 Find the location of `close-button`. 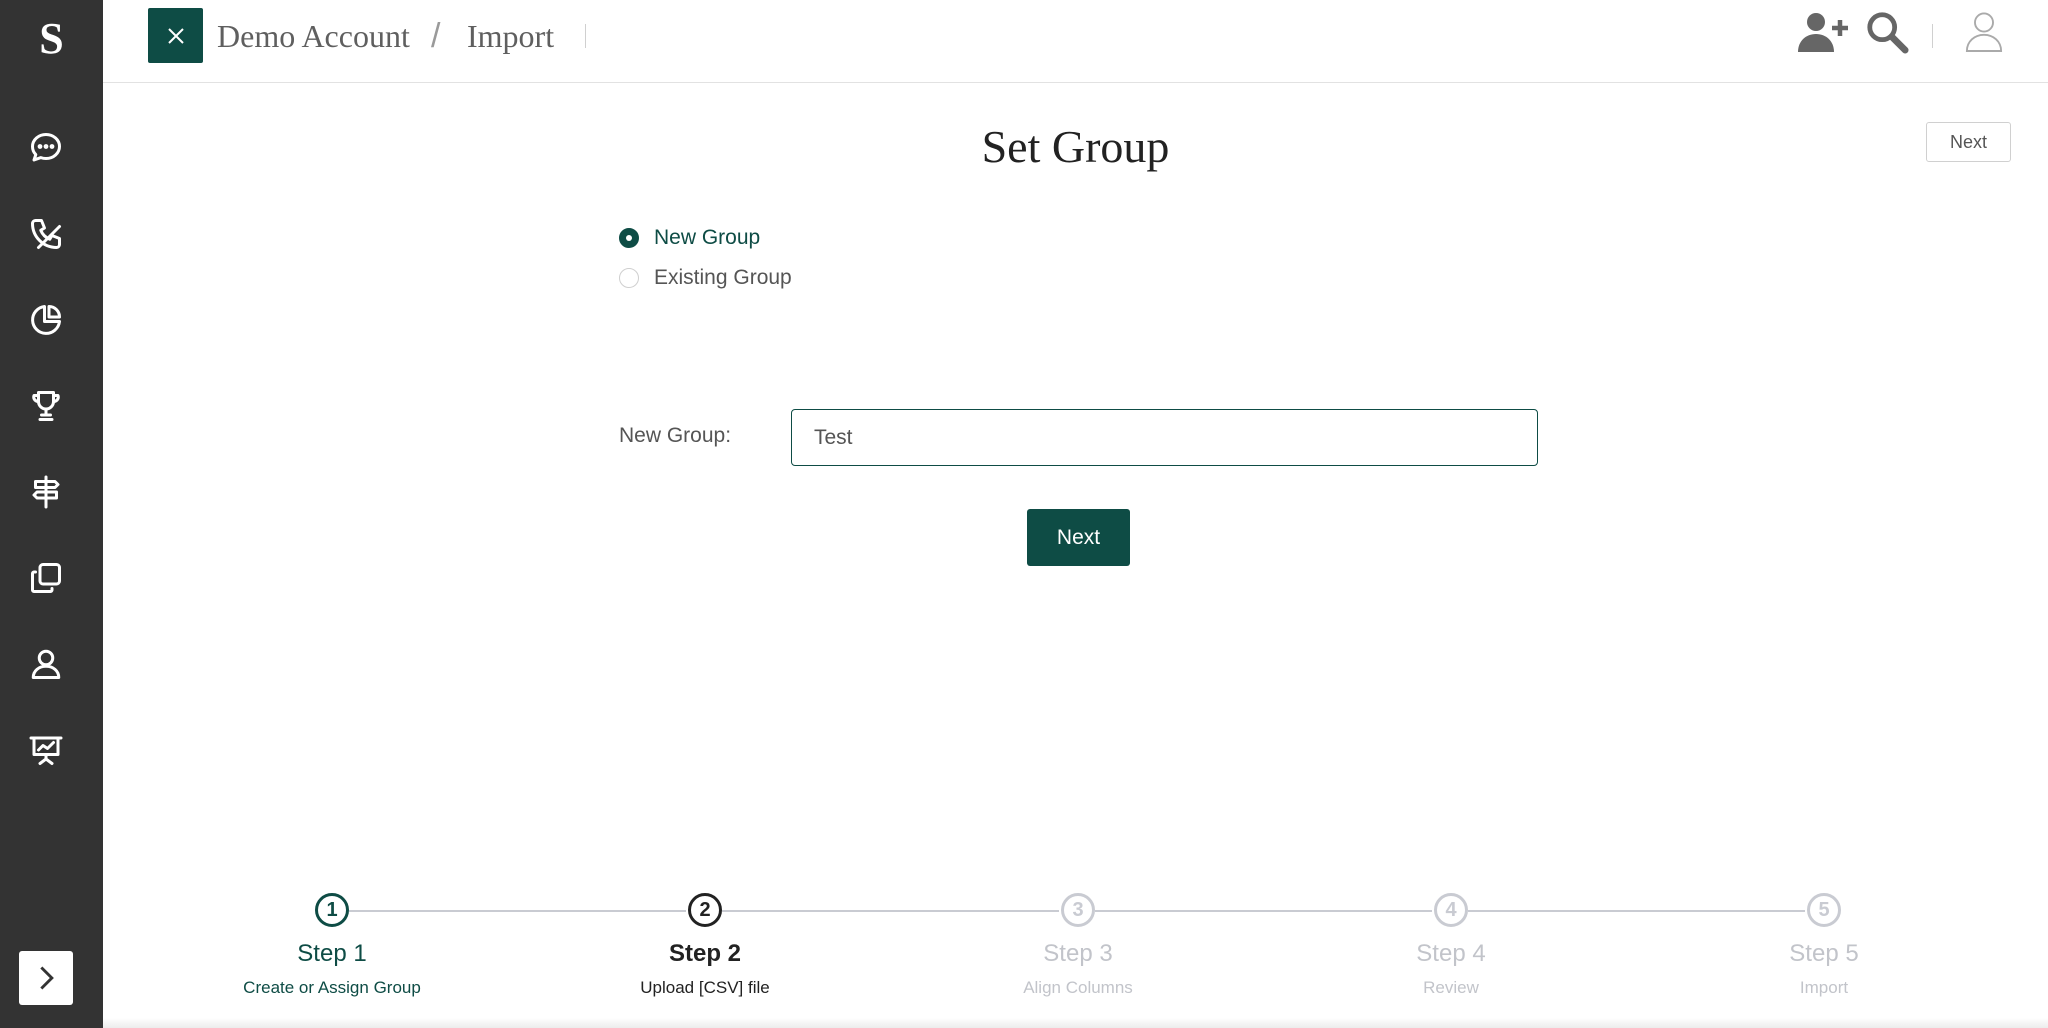

close-button is located at coordinates (175, 35).